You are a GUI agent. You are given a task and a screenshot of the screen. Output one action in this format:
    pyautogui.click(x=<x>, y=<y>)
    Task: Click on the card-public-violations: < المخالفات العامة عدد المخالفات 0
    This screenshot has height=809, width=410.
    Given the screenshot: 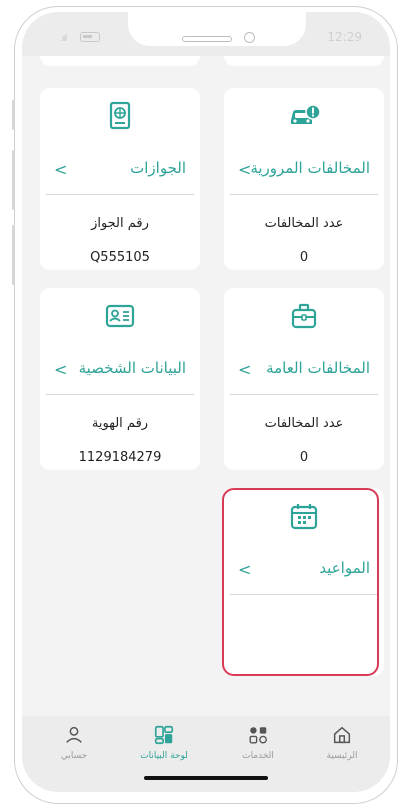 What is the action you would take?
    pyautogui.click(x=304, y=379)
    